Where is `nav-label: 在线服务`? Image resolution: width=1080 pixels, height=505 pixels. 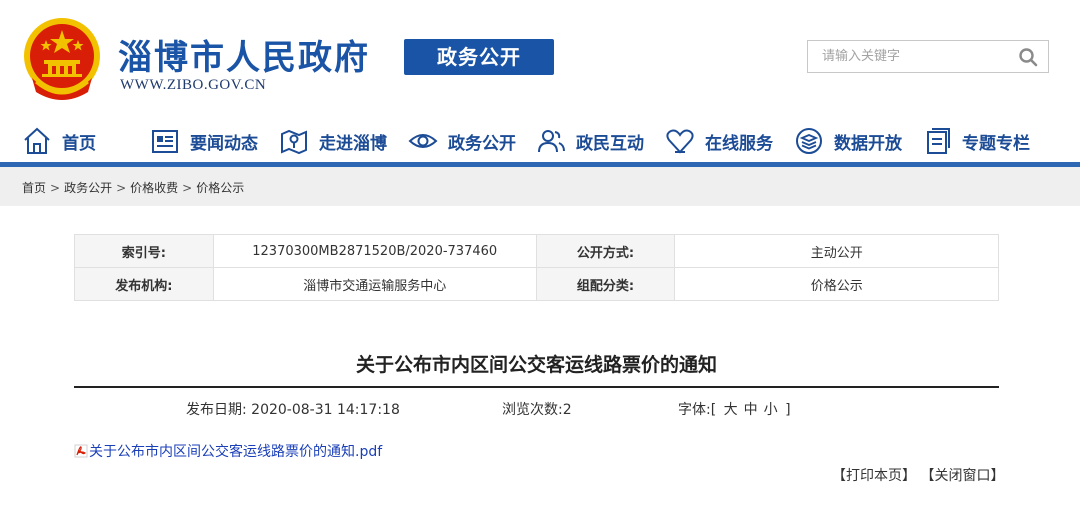
nav-label: 在线服务 is located at coordinates (739, 143).